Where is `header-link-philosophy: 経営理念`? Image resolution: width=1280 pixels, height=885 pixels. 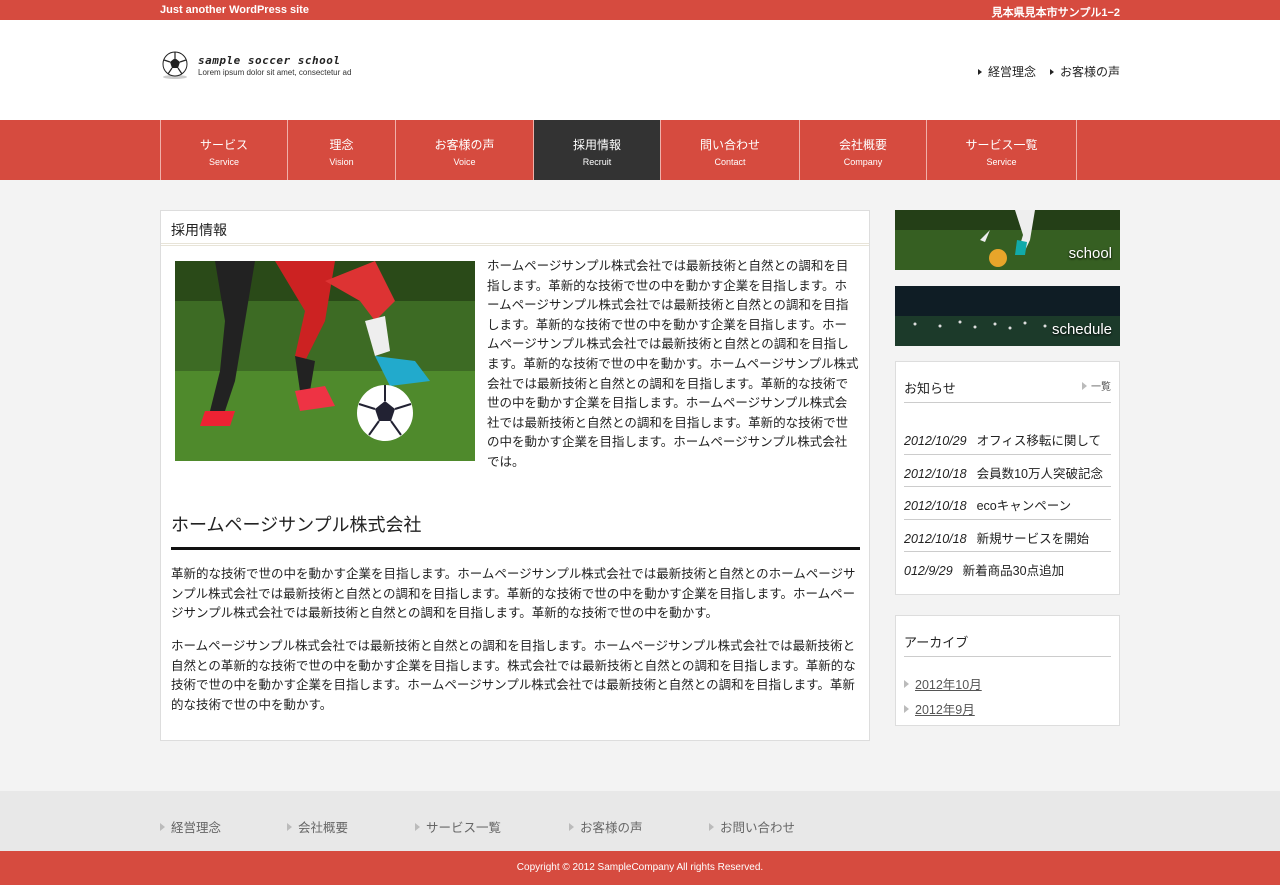 header-link-philosophy: 経営理念 is located at coordinates (1006, 71).